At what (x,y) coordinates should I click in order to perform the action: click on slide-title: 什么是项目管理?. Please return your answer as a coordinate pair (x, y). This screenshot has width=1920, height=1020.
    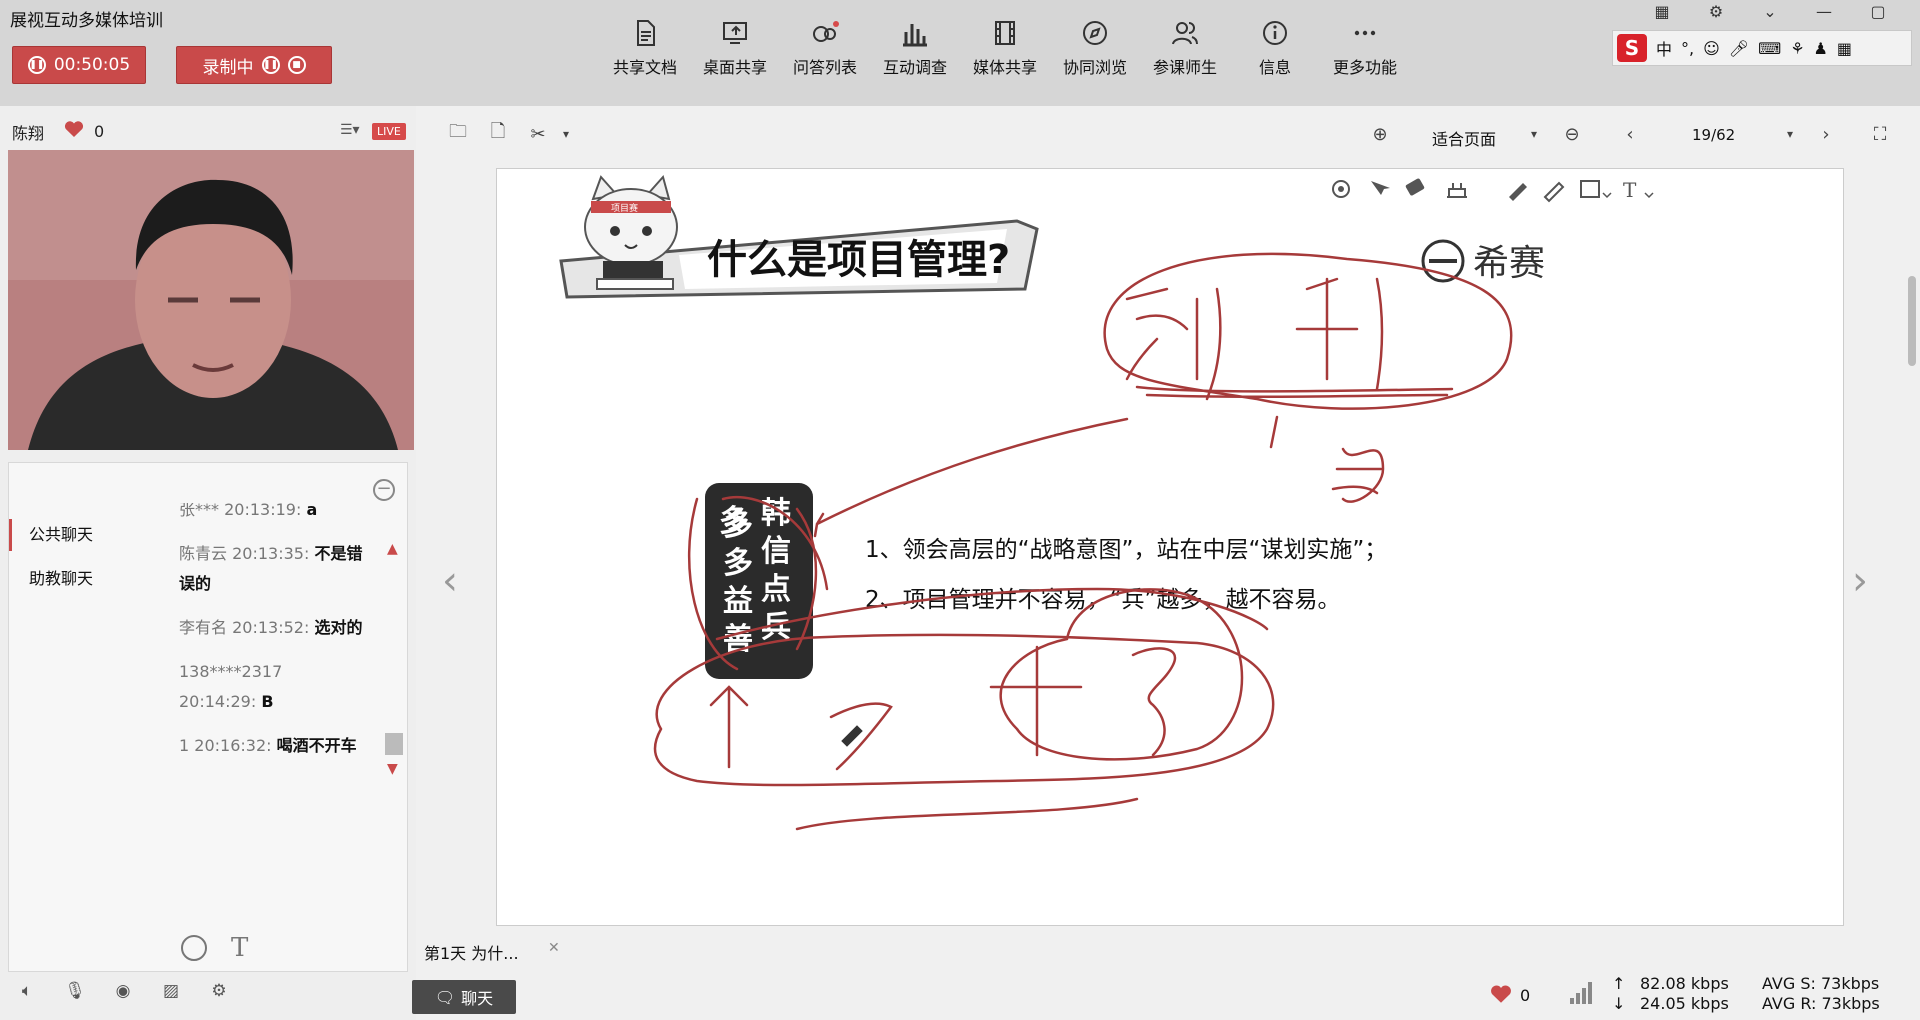
    Looking at the image, I should click on (858, 260).